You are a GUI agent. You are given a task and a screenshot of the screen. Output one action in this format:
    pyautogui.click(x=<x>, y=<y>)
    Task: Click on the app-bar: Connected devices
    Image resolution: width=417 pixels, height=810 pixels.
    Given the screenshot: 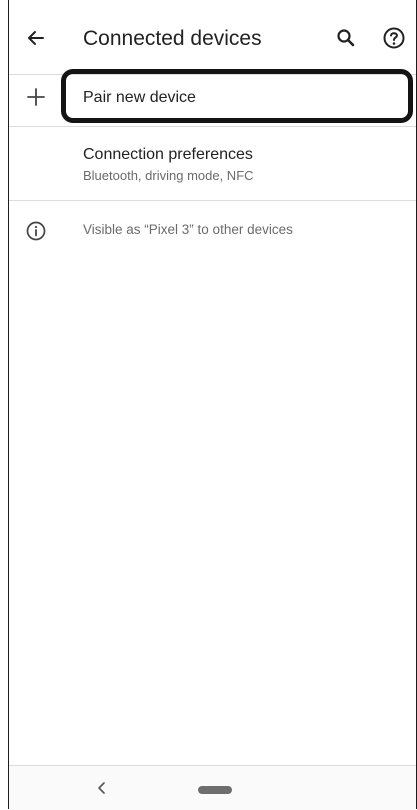 What is the action you would take?
    pyautogui.click(x=212, y=37)
    